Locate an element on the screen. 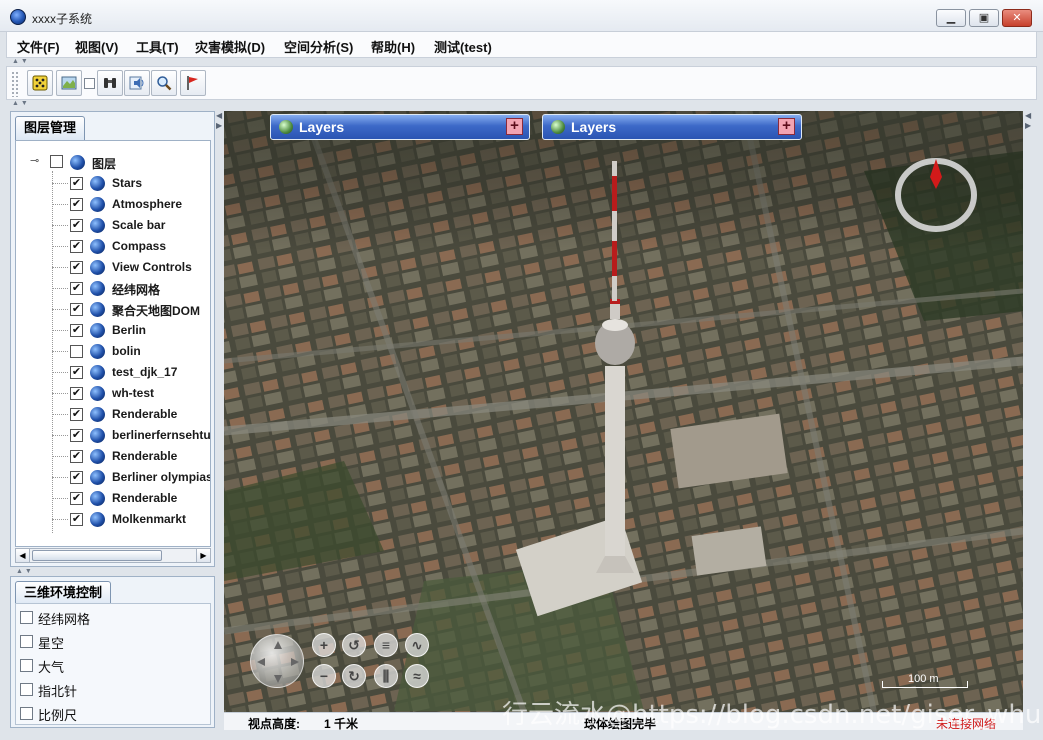  layer-tree-hscroll: ◀ ▶ is located at coordinates (113, 555).